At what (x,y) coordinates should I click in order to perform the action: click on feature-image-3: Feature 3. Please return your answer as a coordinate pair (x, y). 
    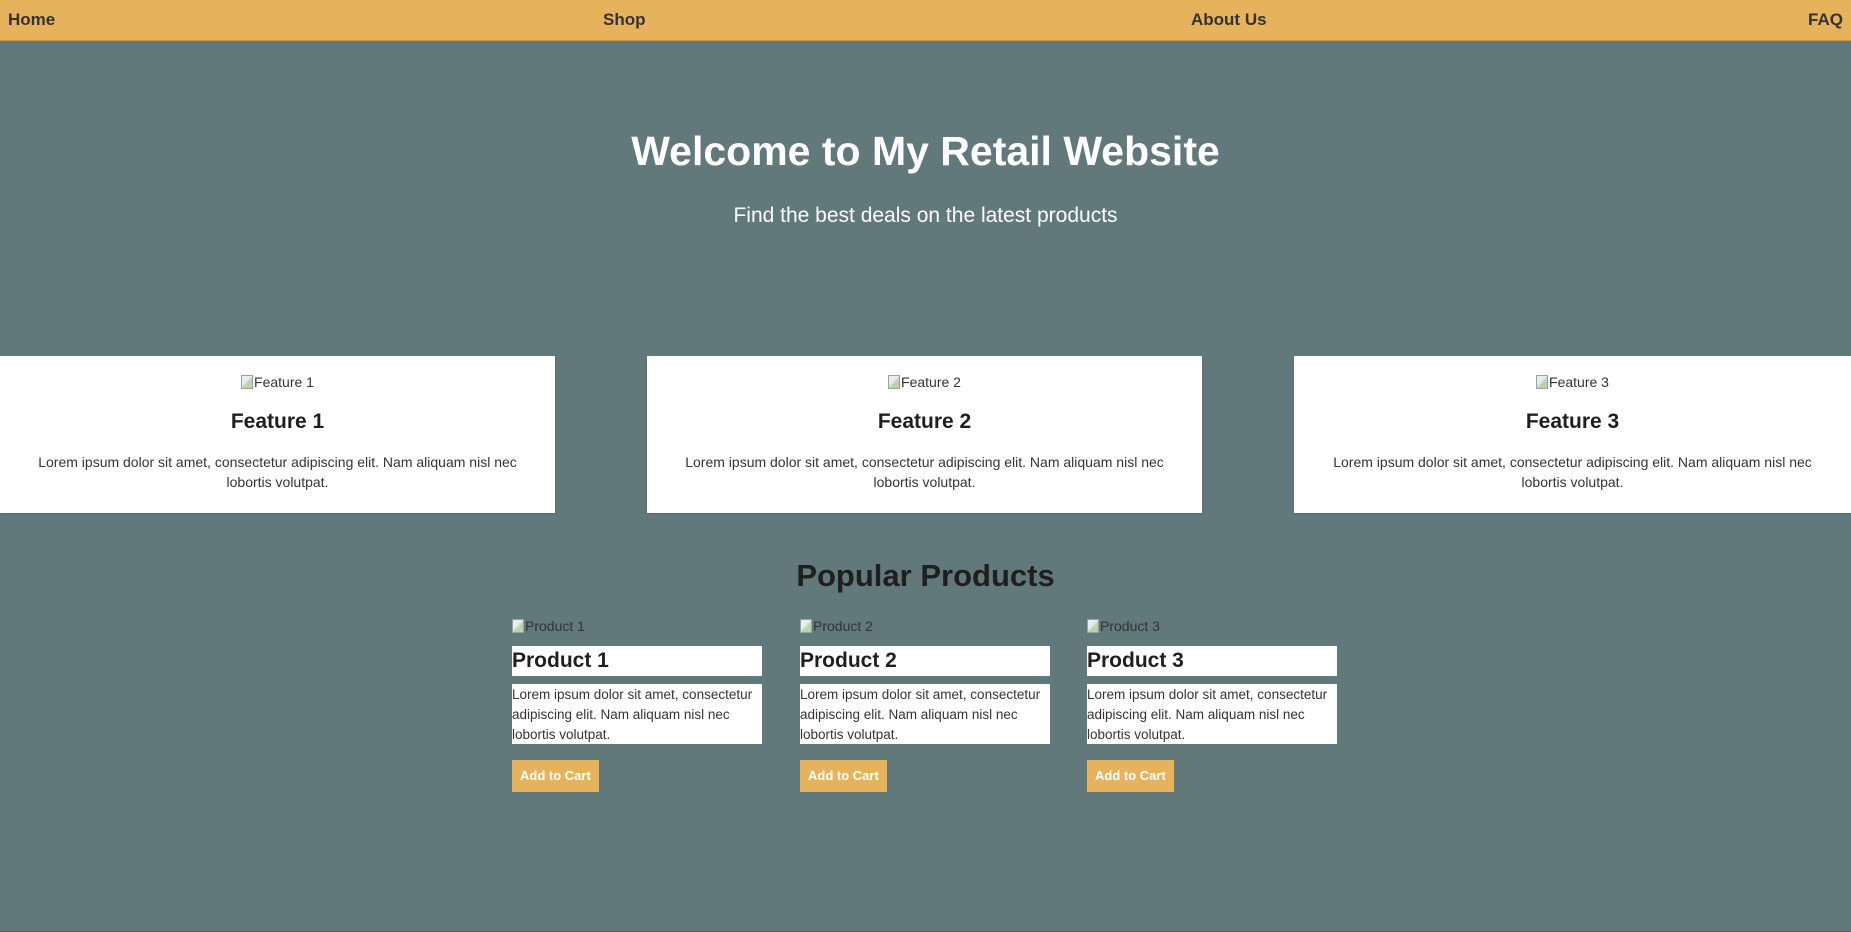
    Looking at the image, I should click on (1572, 382).